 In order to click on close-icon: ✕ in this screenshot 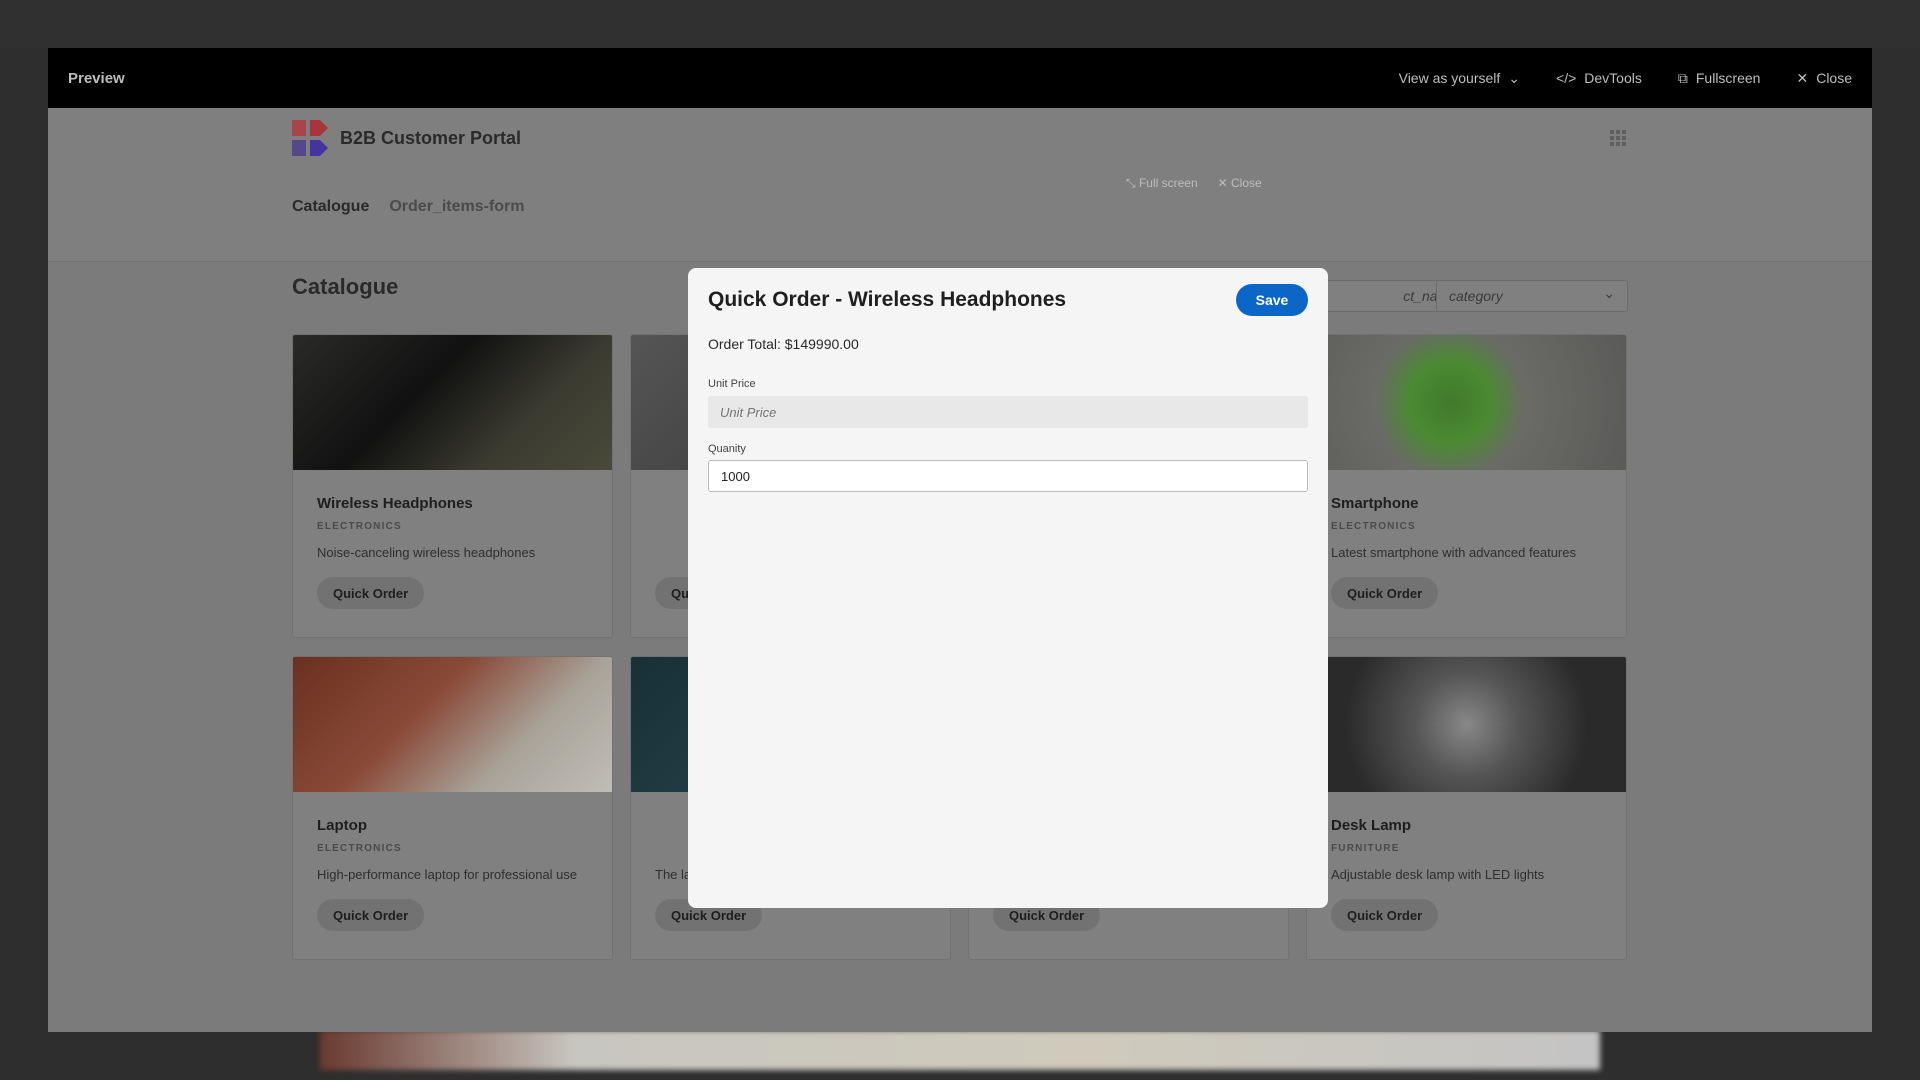, I will do `click(1802, 77)`.